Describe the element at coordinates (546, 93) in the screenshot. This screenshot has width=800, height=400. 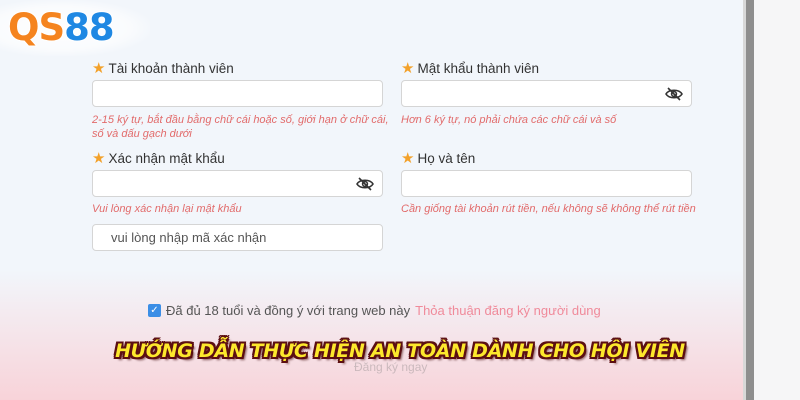
I see `password-input` at that location.